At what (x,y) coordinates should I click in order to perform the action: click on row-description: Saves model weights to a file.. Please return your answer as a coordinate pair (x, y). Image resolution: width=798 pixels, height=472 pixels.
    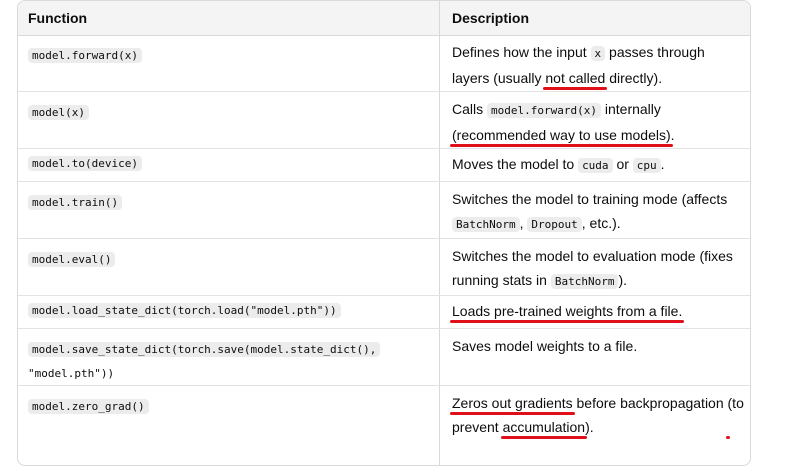
    Looking at the image, I should click on (545, 346).